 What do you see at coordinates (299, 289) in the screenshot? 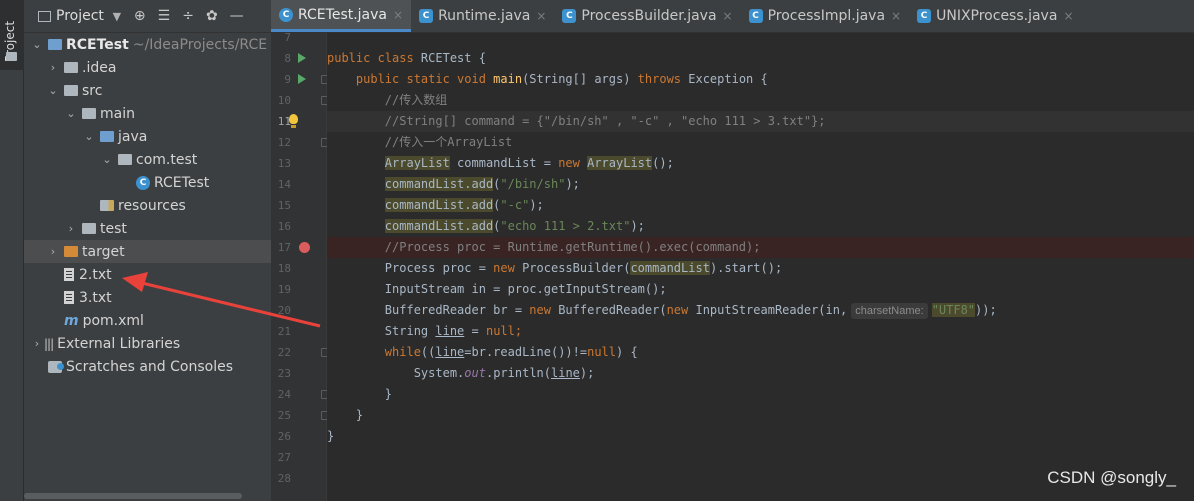
I see `gutter-line: 19` at bounding box center [299, 289].